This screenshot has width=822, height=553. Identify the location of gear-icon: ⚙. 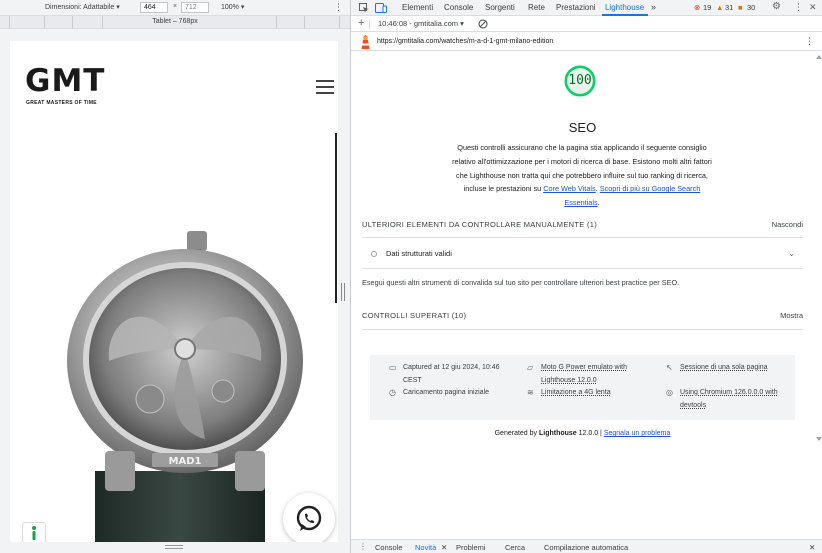
(776, 6).